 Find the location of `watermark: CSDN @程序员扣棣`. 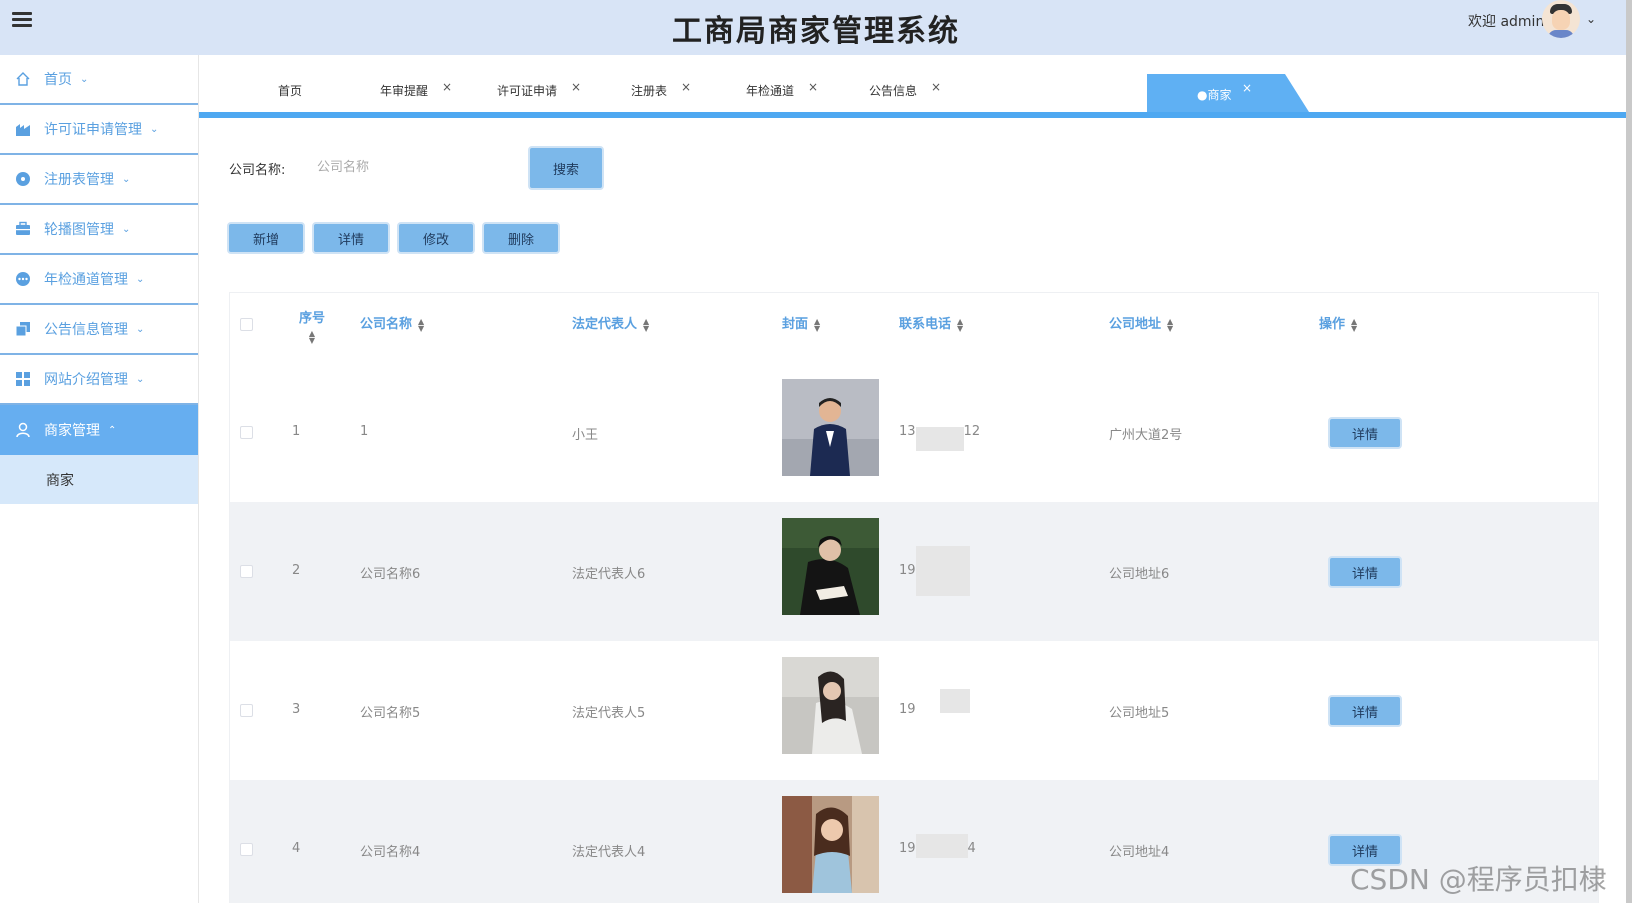

watermark: CSDN @程序员扣棣 is located at coordinates (1478, 879).